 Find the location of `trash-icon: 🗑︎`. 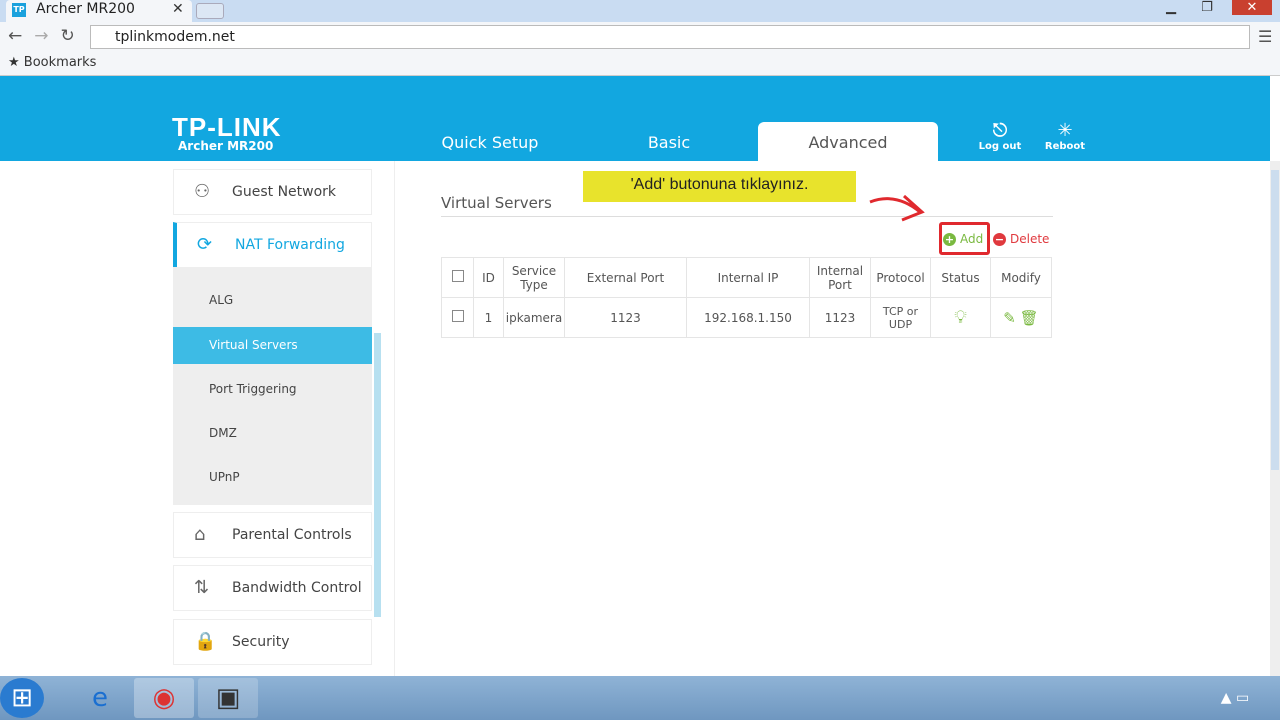

trash-icon: 🗑︎ is located at coordinates (1029, 318).